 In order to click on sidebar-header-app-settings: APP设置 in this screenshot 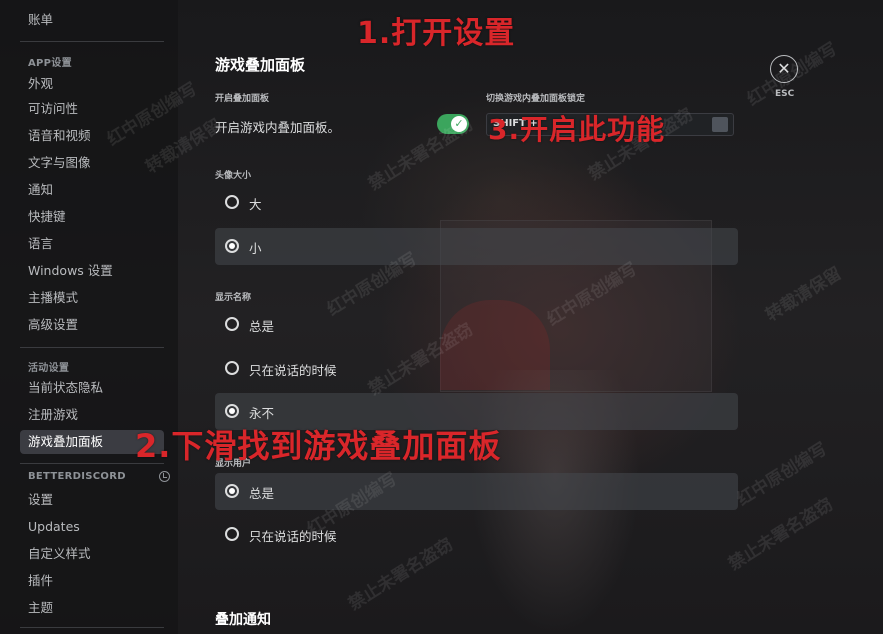, I will do `click(50, 63)`.